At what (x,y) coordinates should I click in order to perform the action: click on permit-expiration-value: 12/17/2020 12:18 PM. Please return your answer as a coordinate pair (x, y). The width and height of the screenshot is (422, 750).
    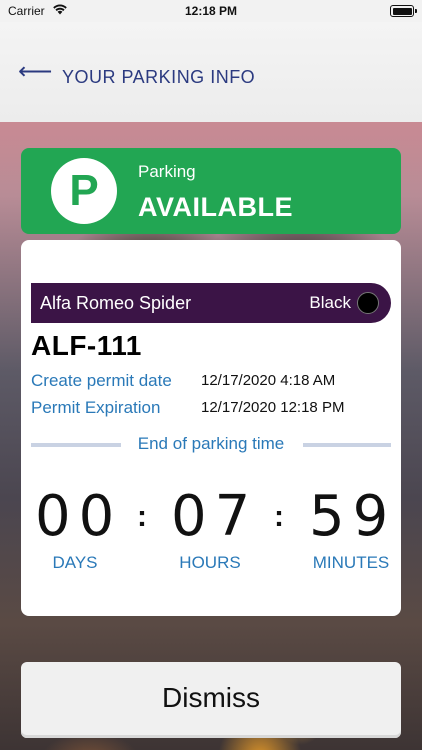
    Looking at the image, I should click on (273, 407).